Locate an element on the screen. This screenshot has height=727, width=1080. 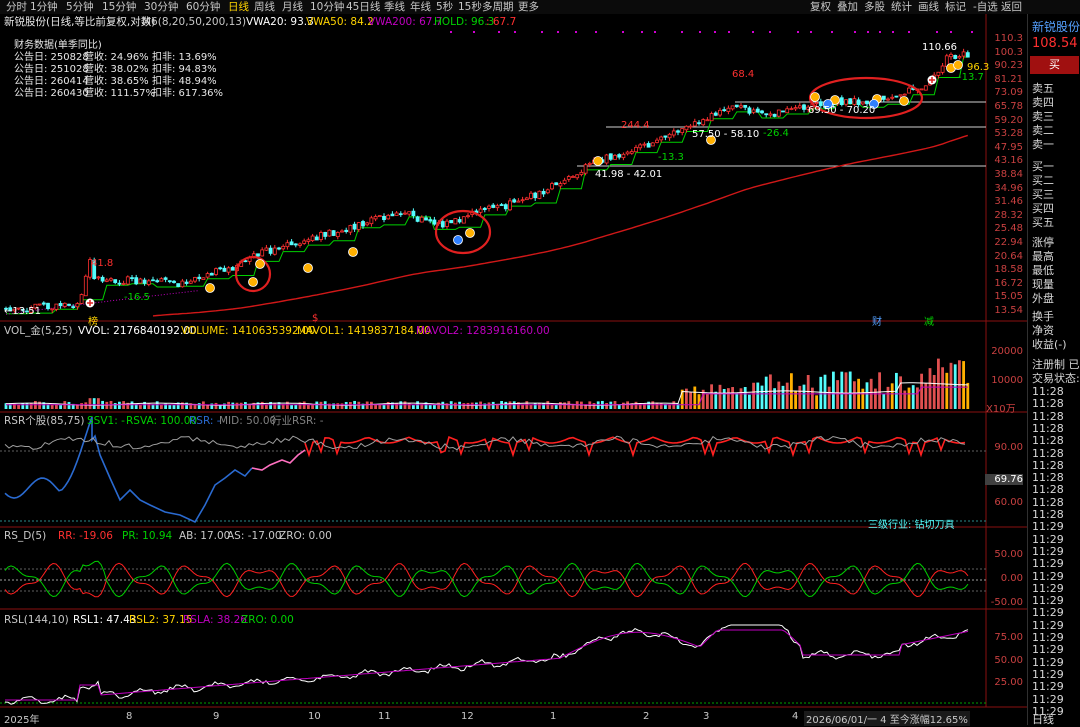
rsd-zro-value: ZRO: 0.00 is located at coordinates (305, 536).